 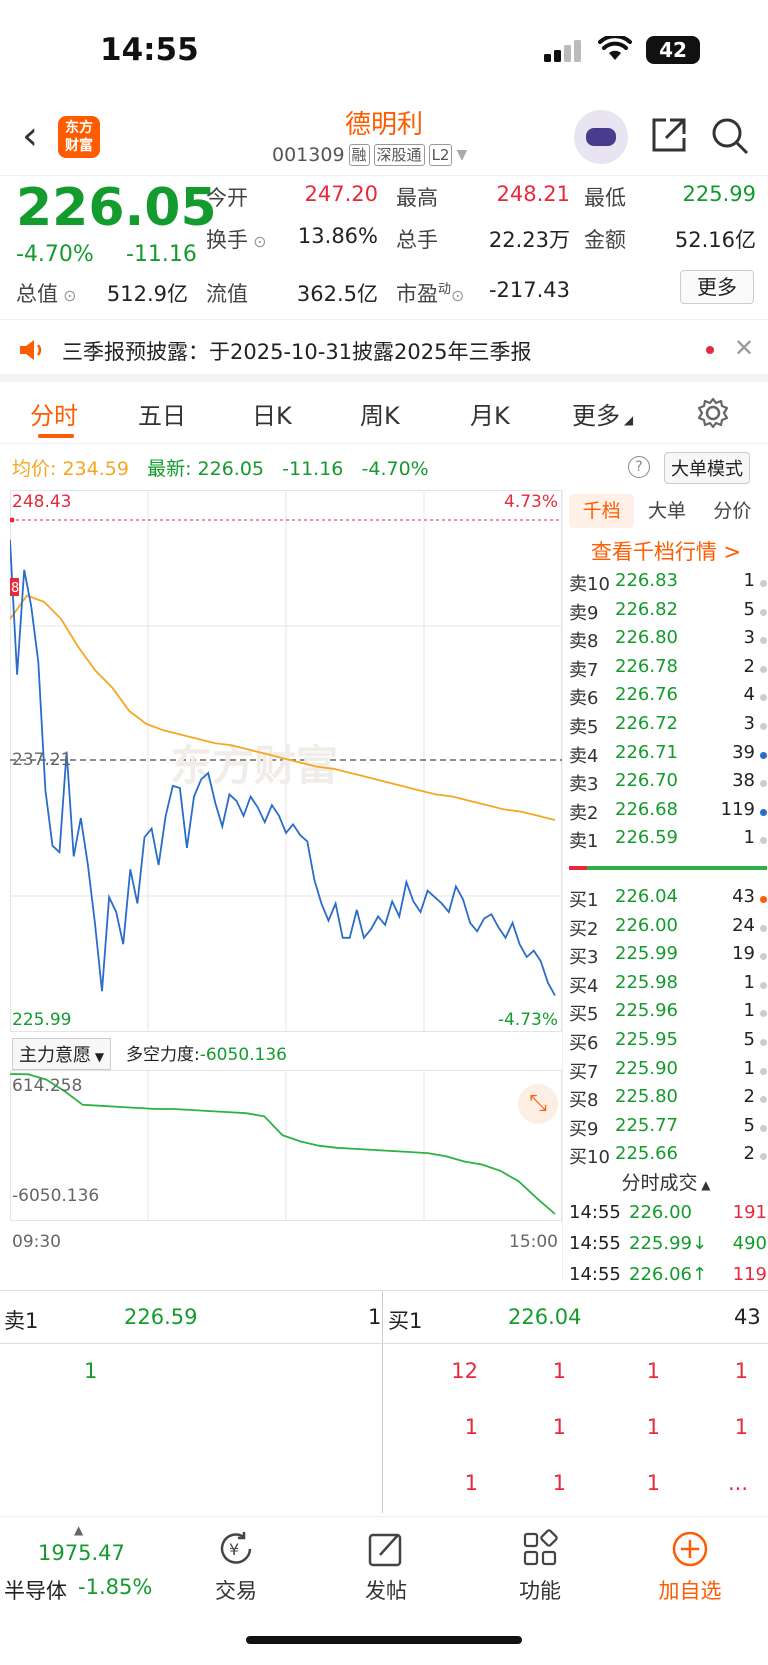 What do you see at coordinates (34, 469) in the screenshot?
I see `avg-label: 均价:` at bounding box center [34, 469].